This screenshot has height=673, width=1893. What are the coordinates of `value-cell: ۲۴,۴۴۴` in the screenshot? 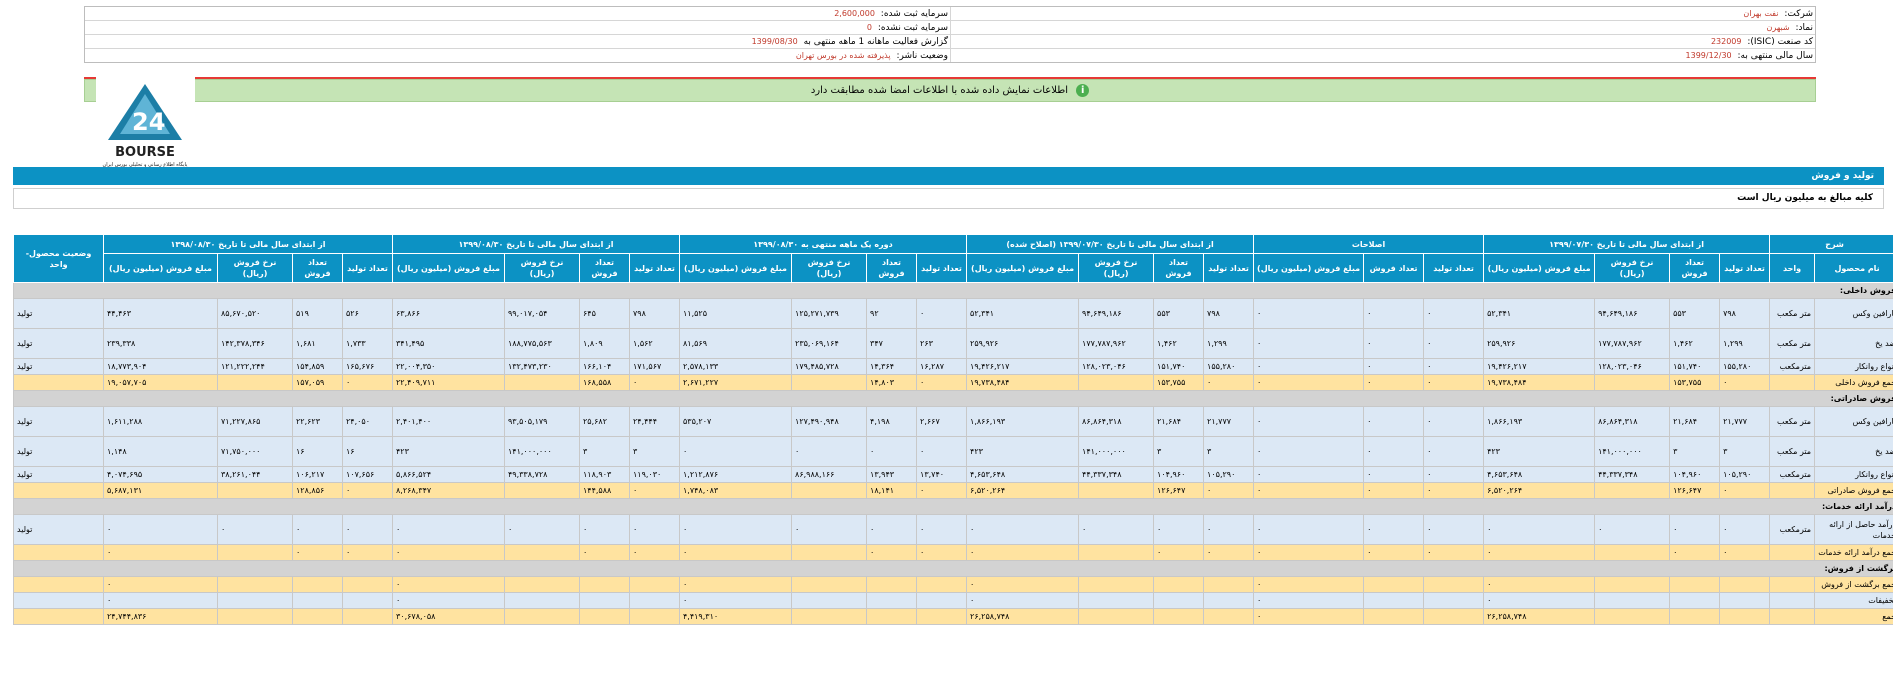 It's located at (654, 421).